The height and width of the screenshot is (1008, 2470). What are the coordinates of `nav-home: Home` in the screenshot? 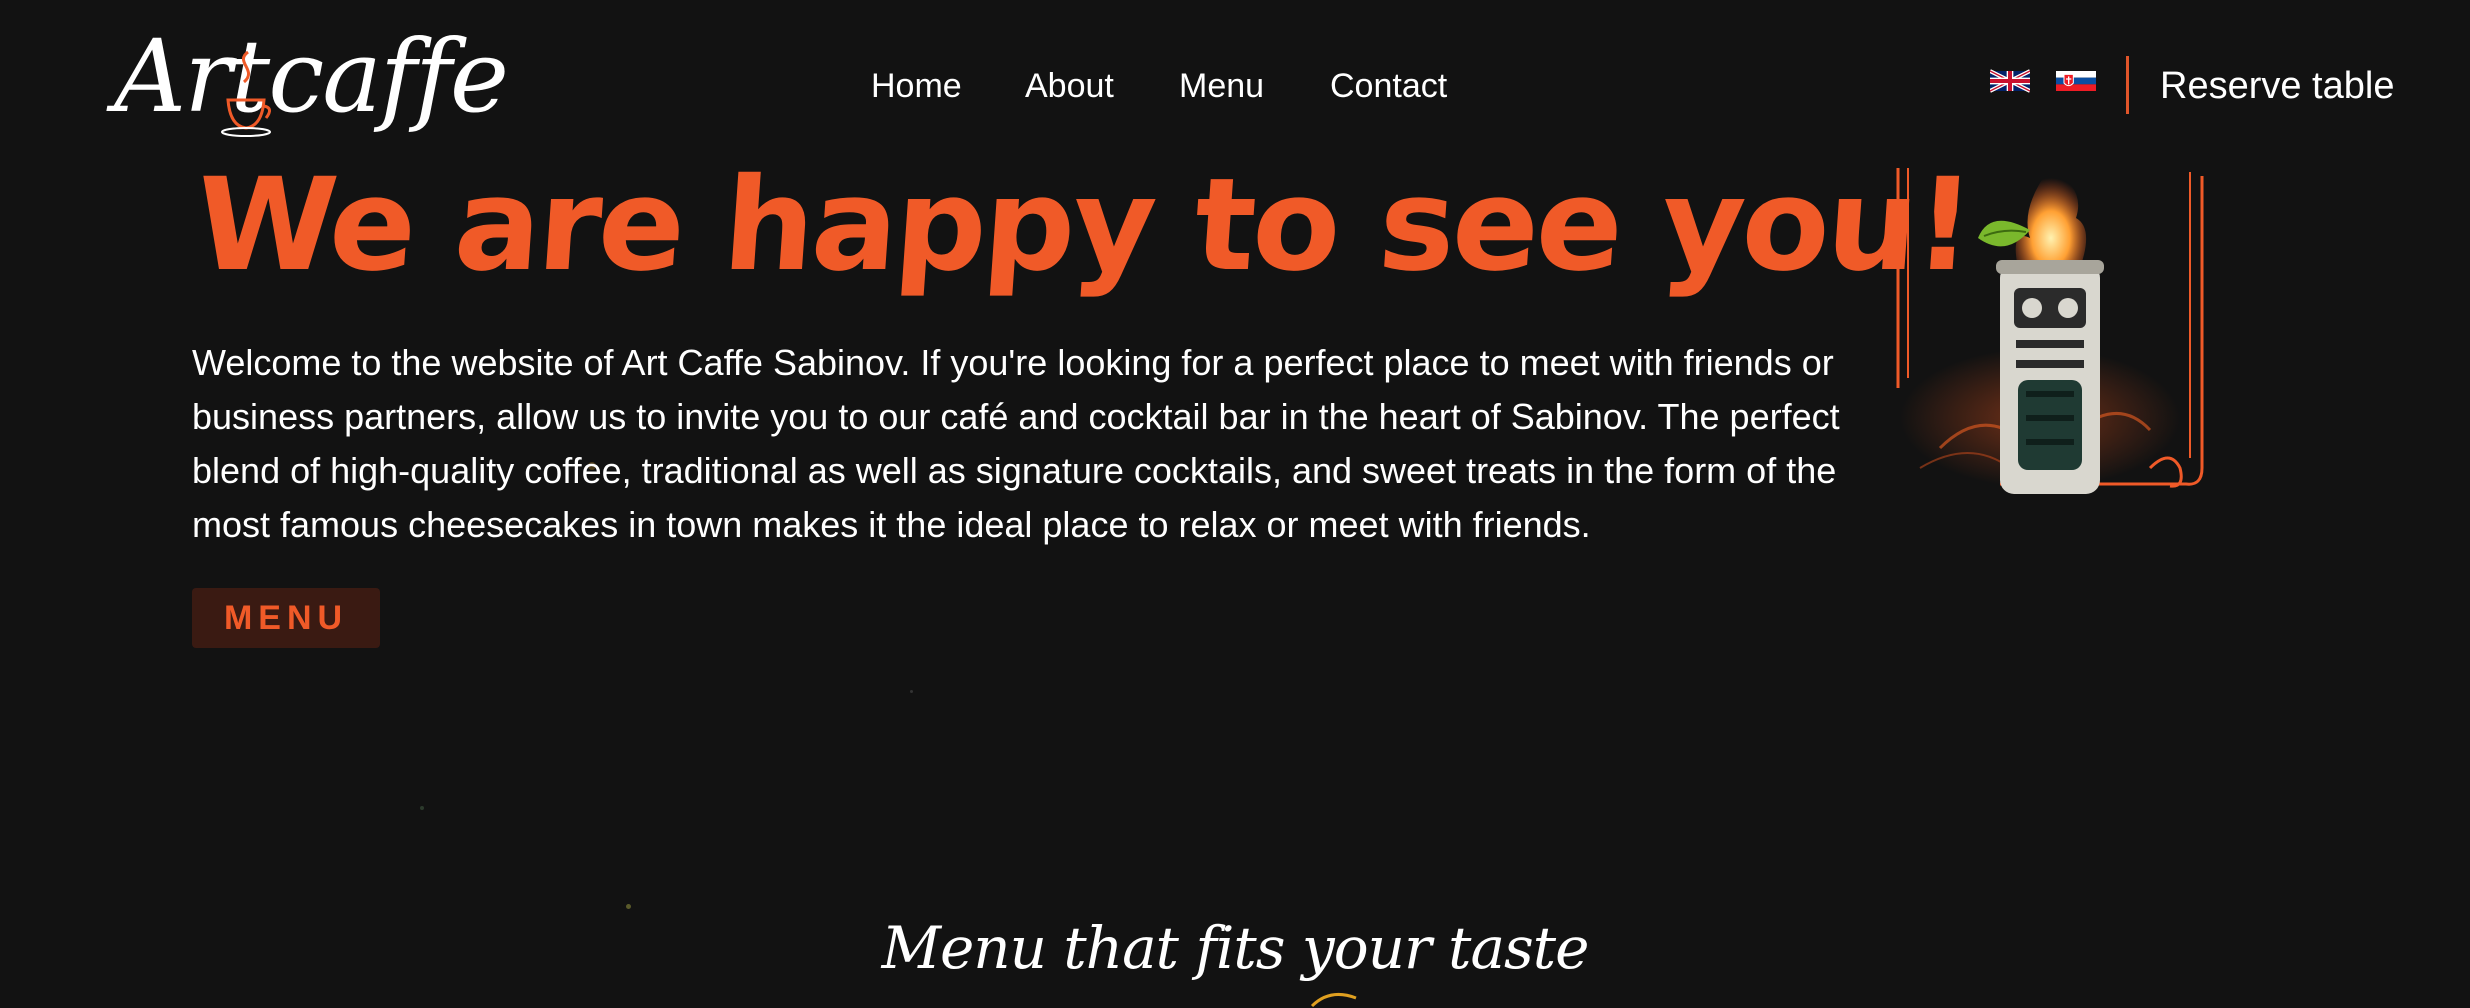 It's located at (916, 86).